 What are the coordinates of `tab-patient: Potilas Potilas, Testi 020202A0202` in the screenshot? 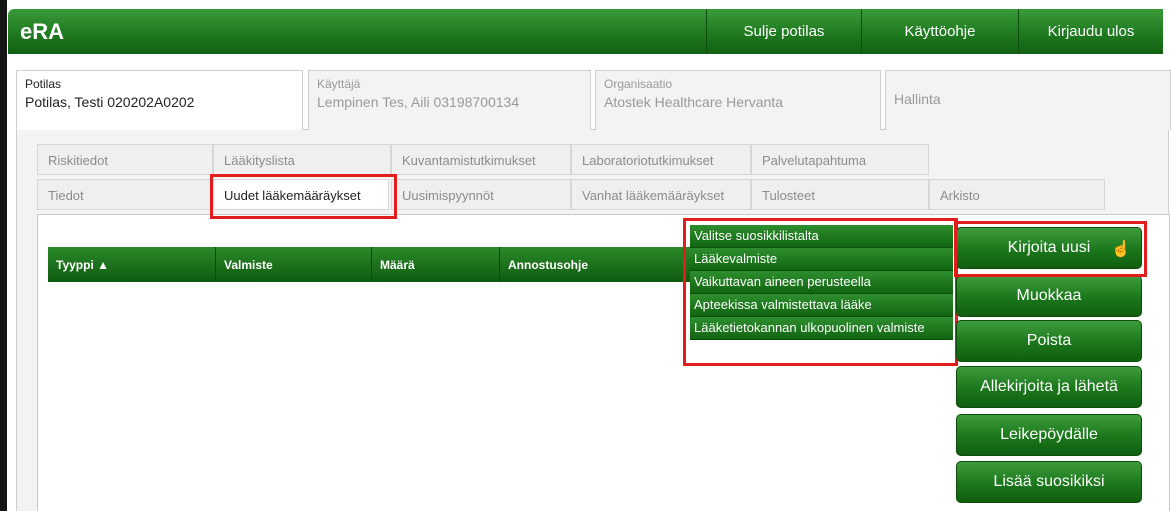 It's located at (159, 100).